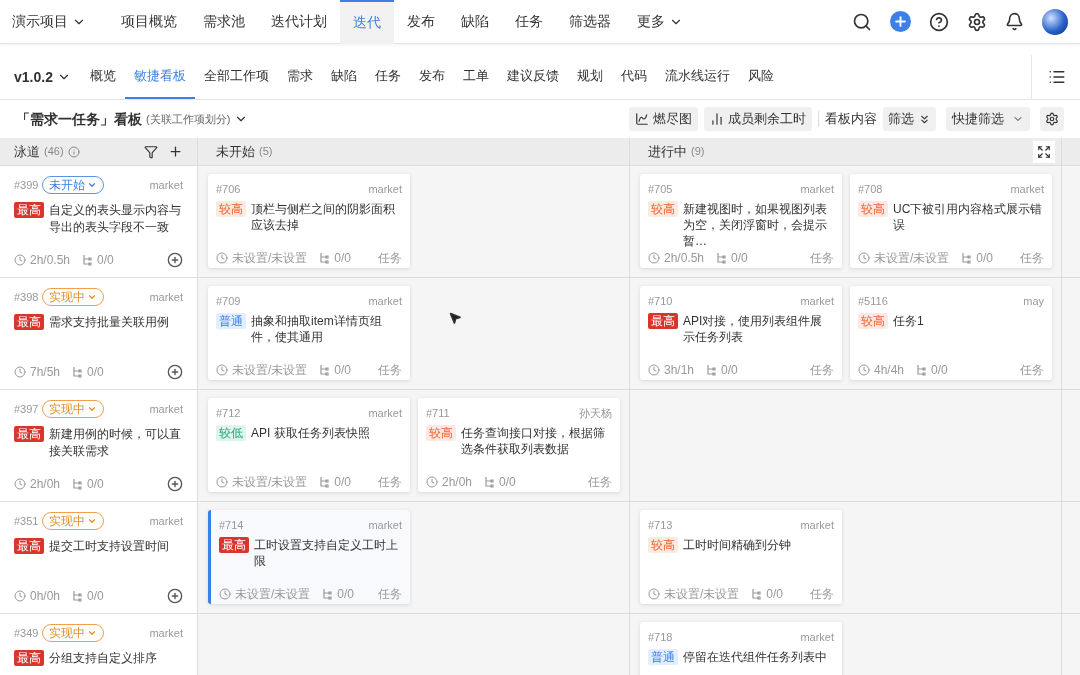 This screenshot has width=1080, height=675. I want to click on project-selector: 演示项目, so click(49, 21).